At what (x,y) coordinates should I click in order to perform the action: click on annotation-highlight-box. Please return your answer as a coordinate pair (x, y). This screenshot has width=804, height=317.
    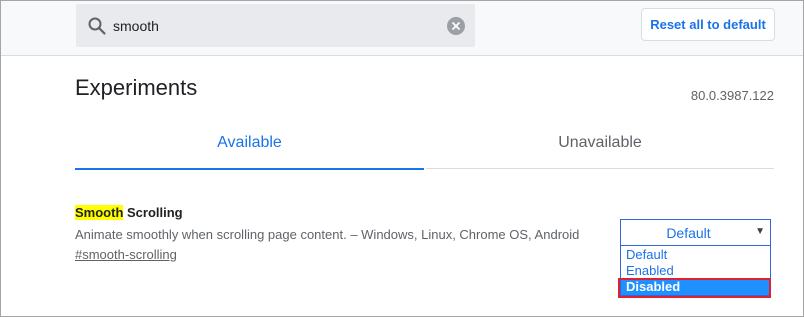
    Looking at the image, I should click on (694, 288).